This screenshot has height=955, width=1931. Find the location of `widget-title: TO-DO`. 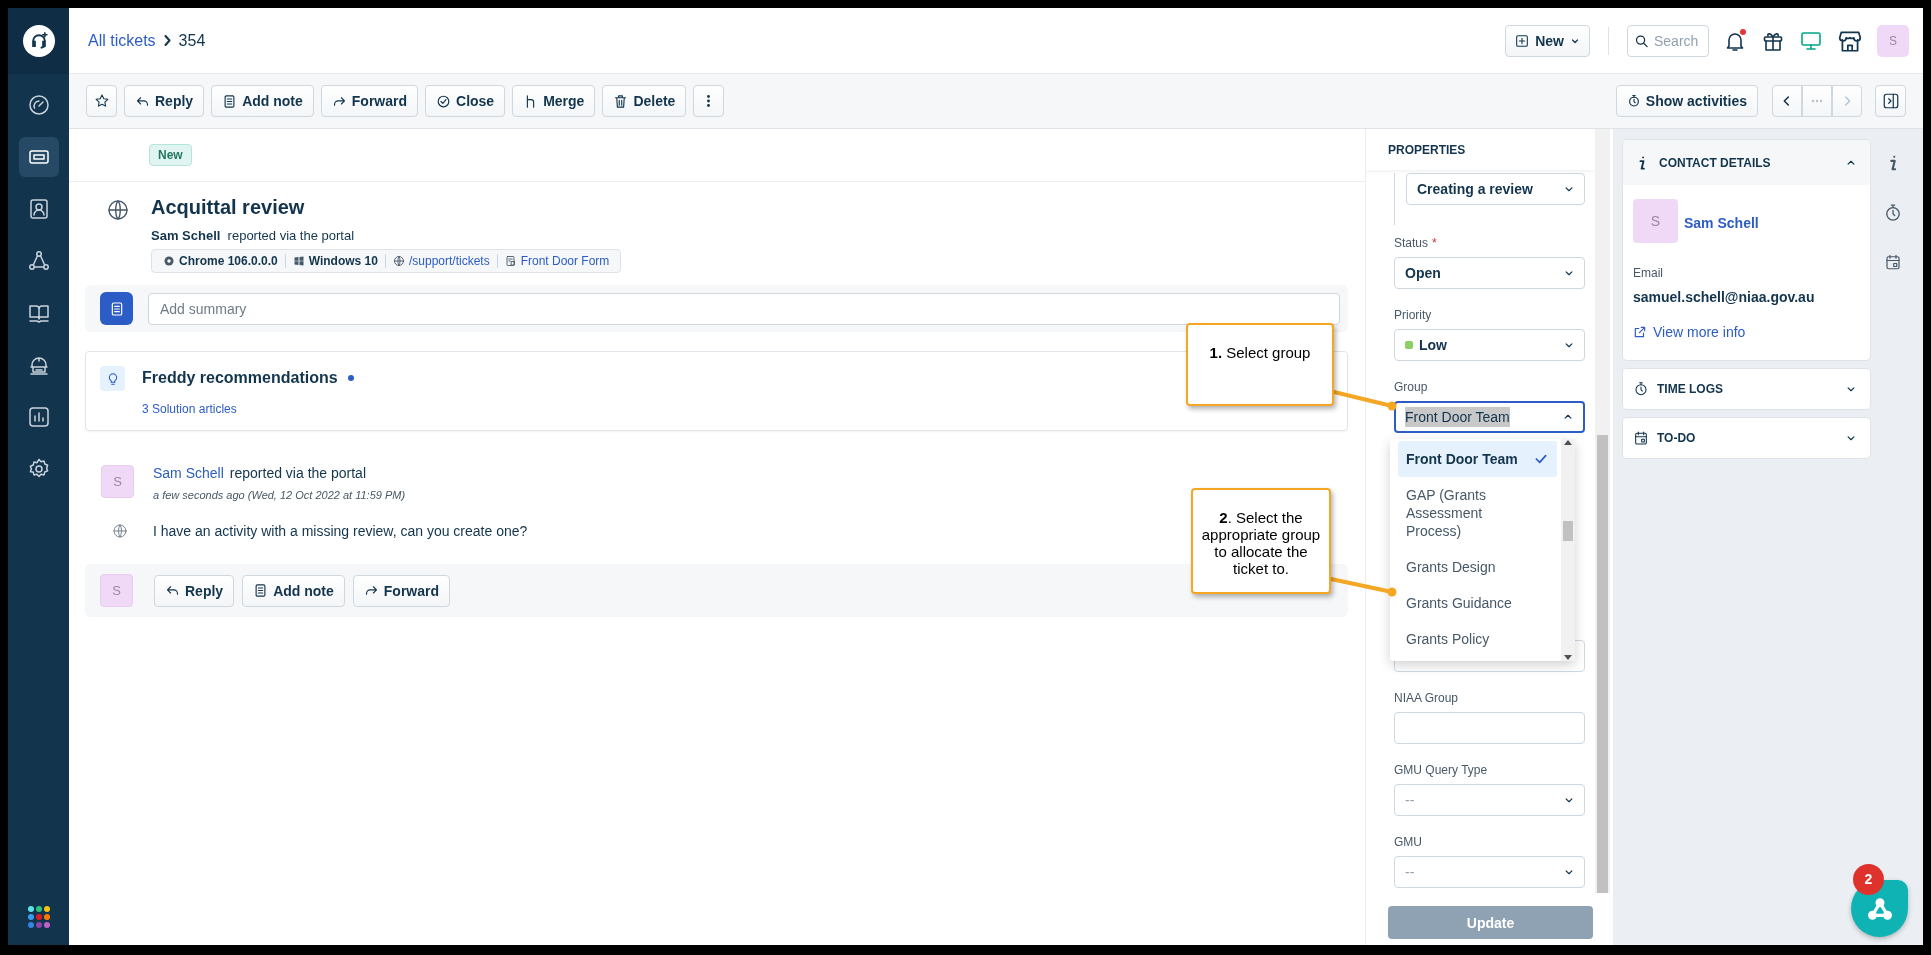

widget-title: TO-DO is located at coordinates (1746, 438).